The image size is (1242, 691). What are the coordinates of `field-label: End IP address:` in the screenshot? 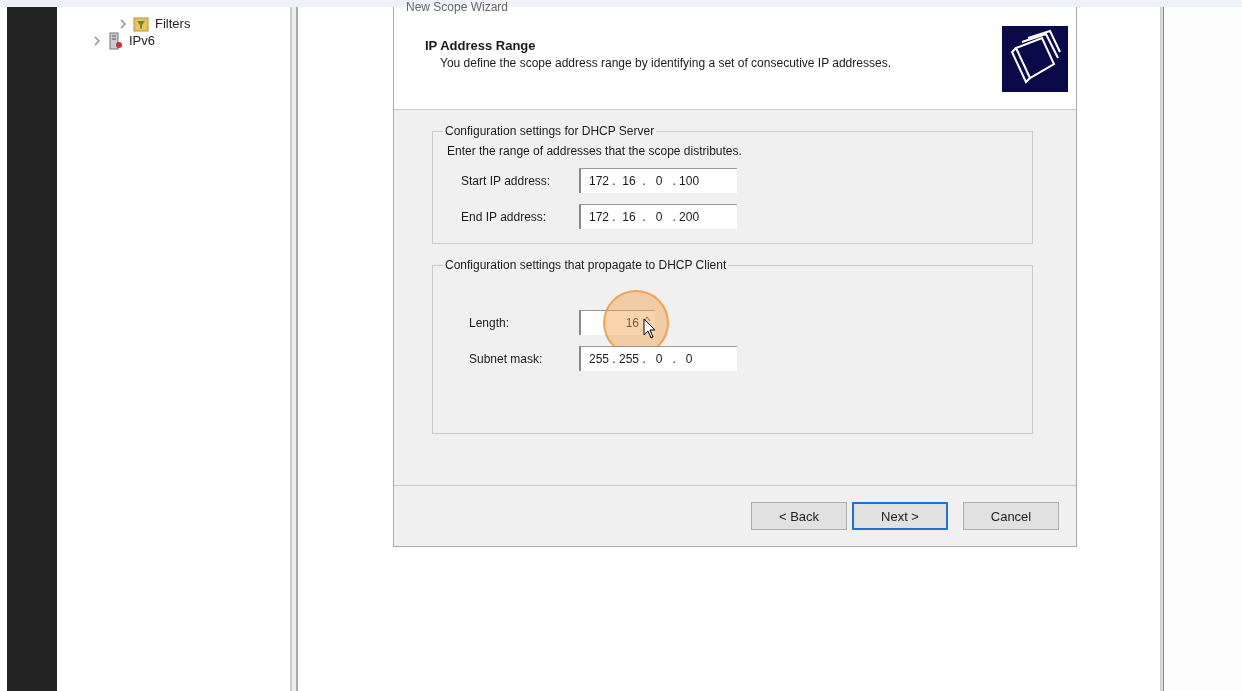 It's located at (504, 216).